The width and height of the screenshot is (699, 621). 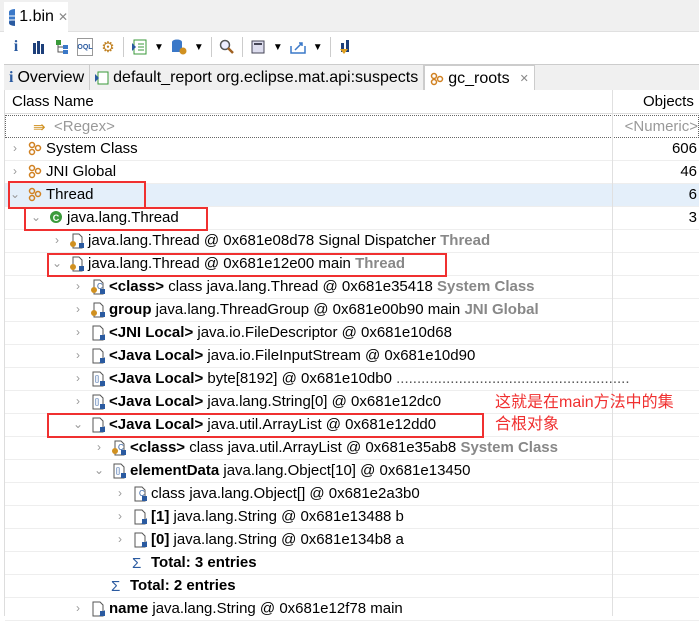 What do you see at coordinates (308, 309) in the screenshot?
I see `row-text: java.lang.ThreadGroup @ 0x681e00b90 main` at bounding box center [308, 309].